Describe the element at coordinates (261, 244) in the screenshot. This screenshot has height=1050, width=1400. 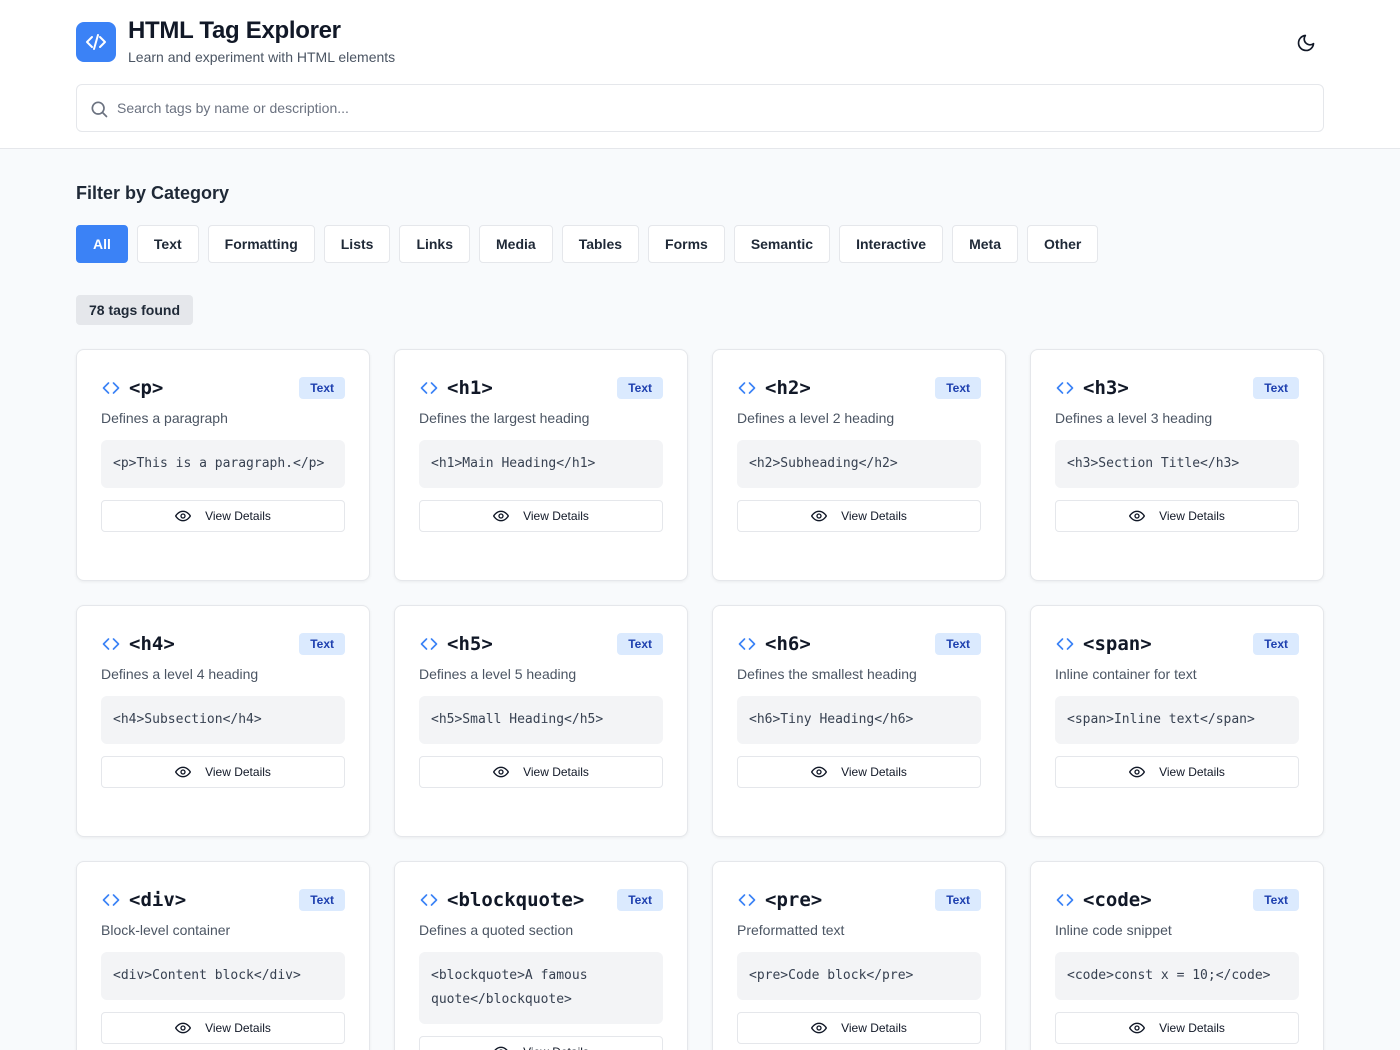
I see `category-formatting-button: Formatting` at that location.